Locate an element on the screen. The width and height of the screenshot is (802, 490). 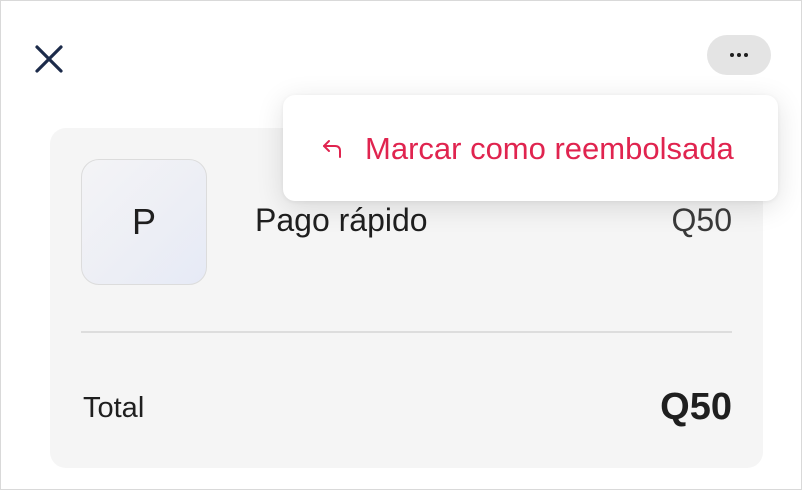
menu-item-label: Marcar como reembolsada is located at coordinates (549, 148).